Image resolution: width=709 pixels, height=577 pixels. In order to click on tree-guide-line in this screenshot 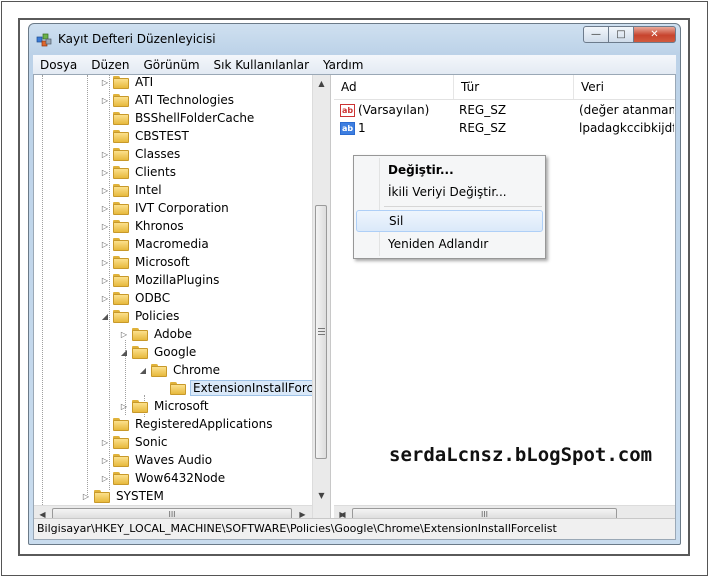, I will do `click(42, 290)`.